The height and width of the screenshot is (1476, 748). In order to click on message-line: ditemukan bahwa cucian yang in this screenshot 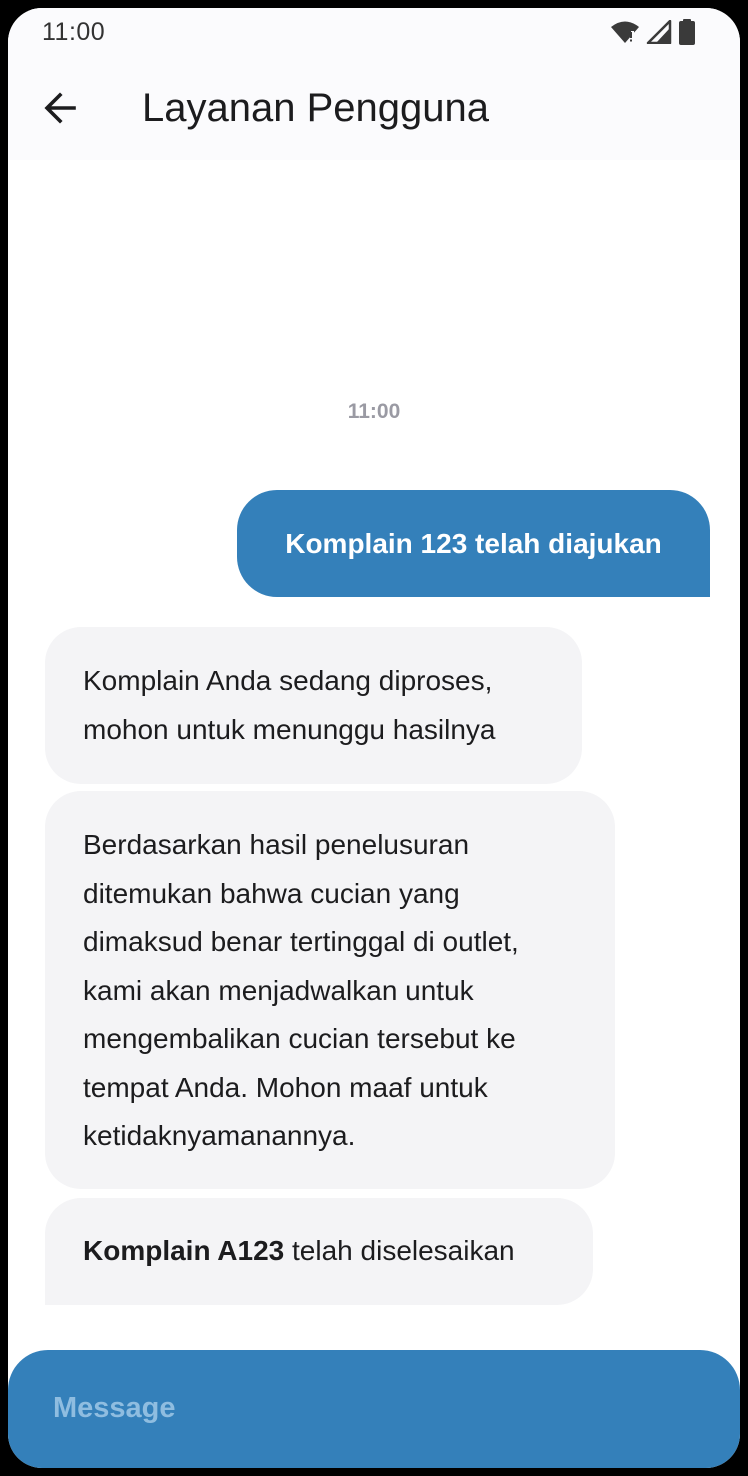, I will do `click(271, 893)`.